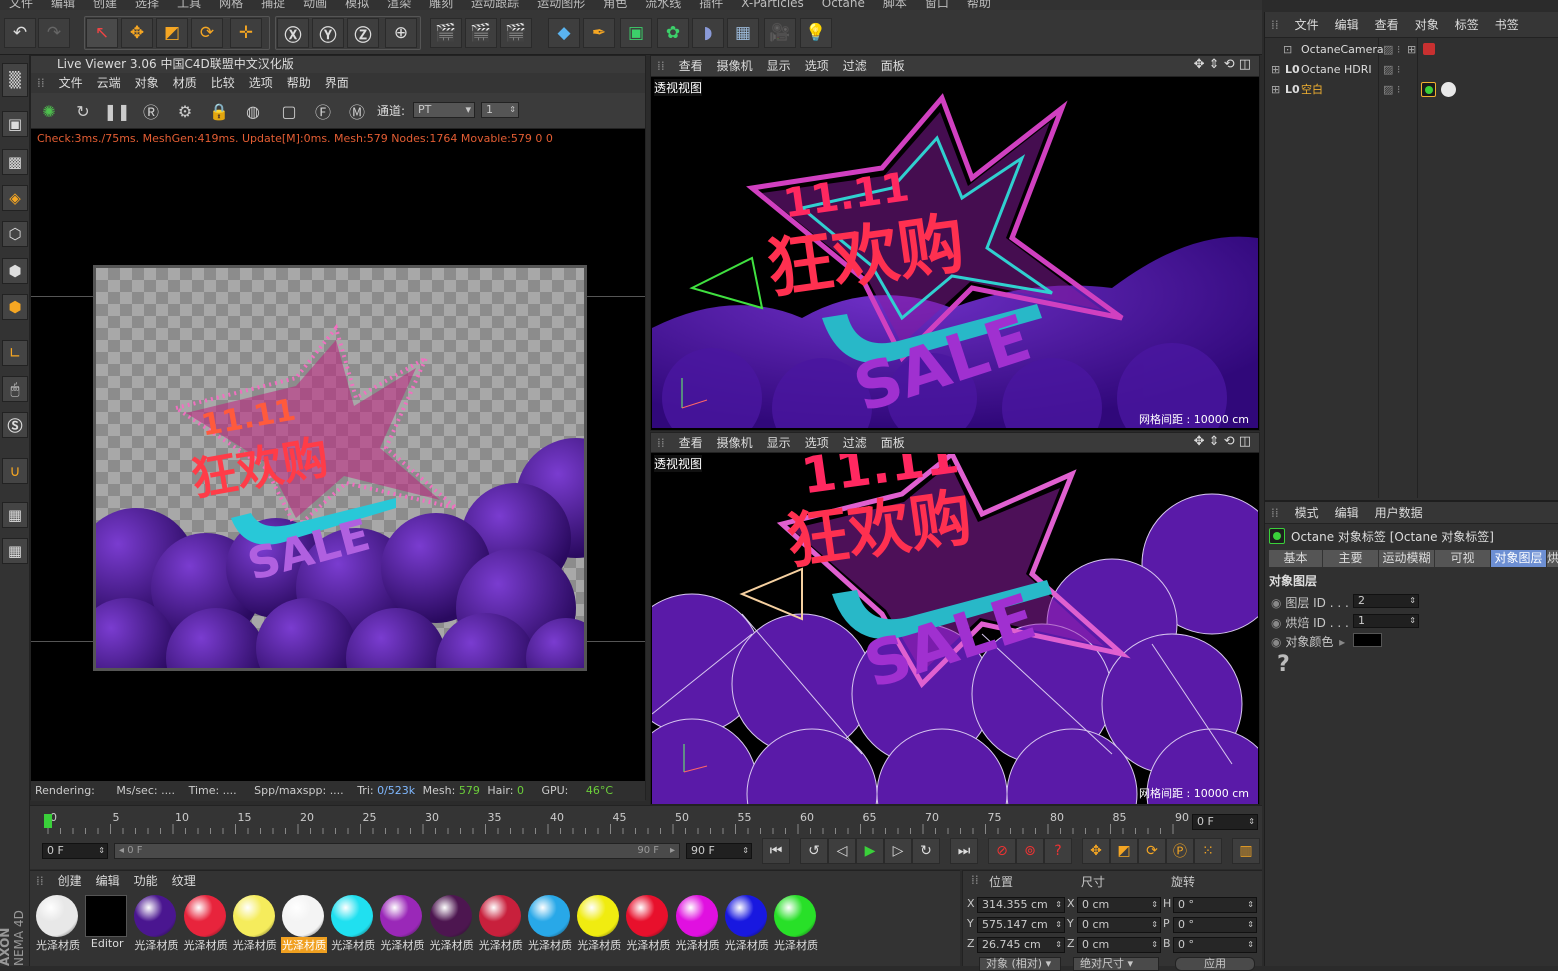  I want to click on chevron-left-icon: ◂, so click(121, 850).